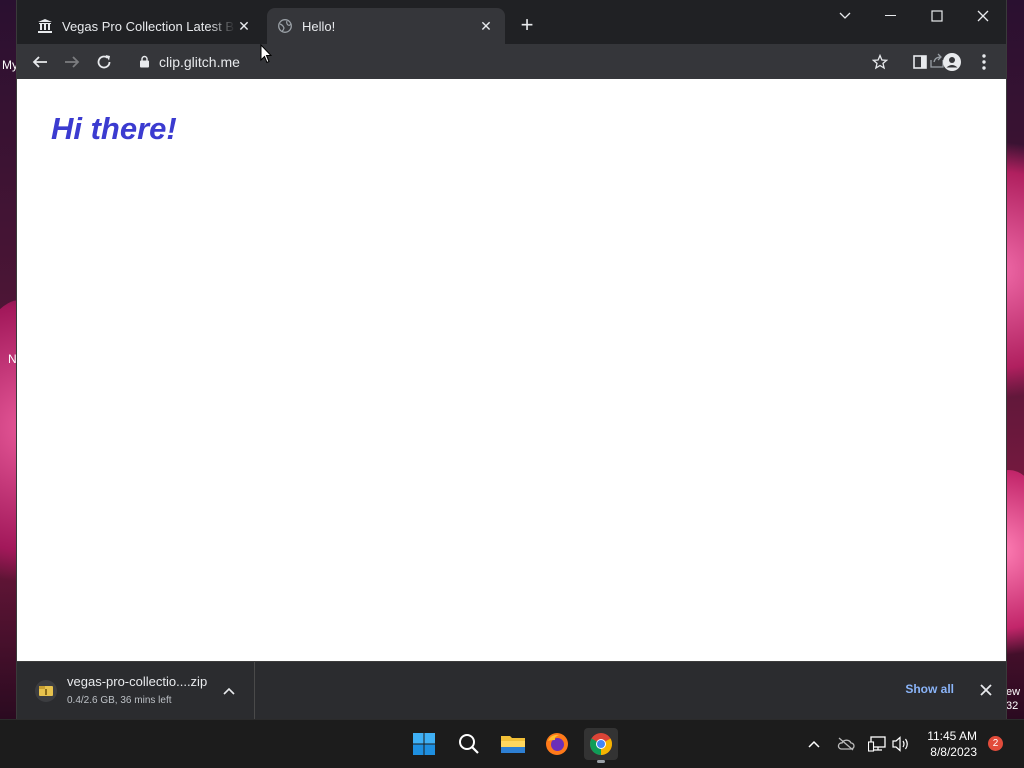 Image resolution: width=1024 pixels, height=768 pixels. Describe the element at coordinates (995, 743) in the screenshot. I see `notification-badge: 2` at that location.